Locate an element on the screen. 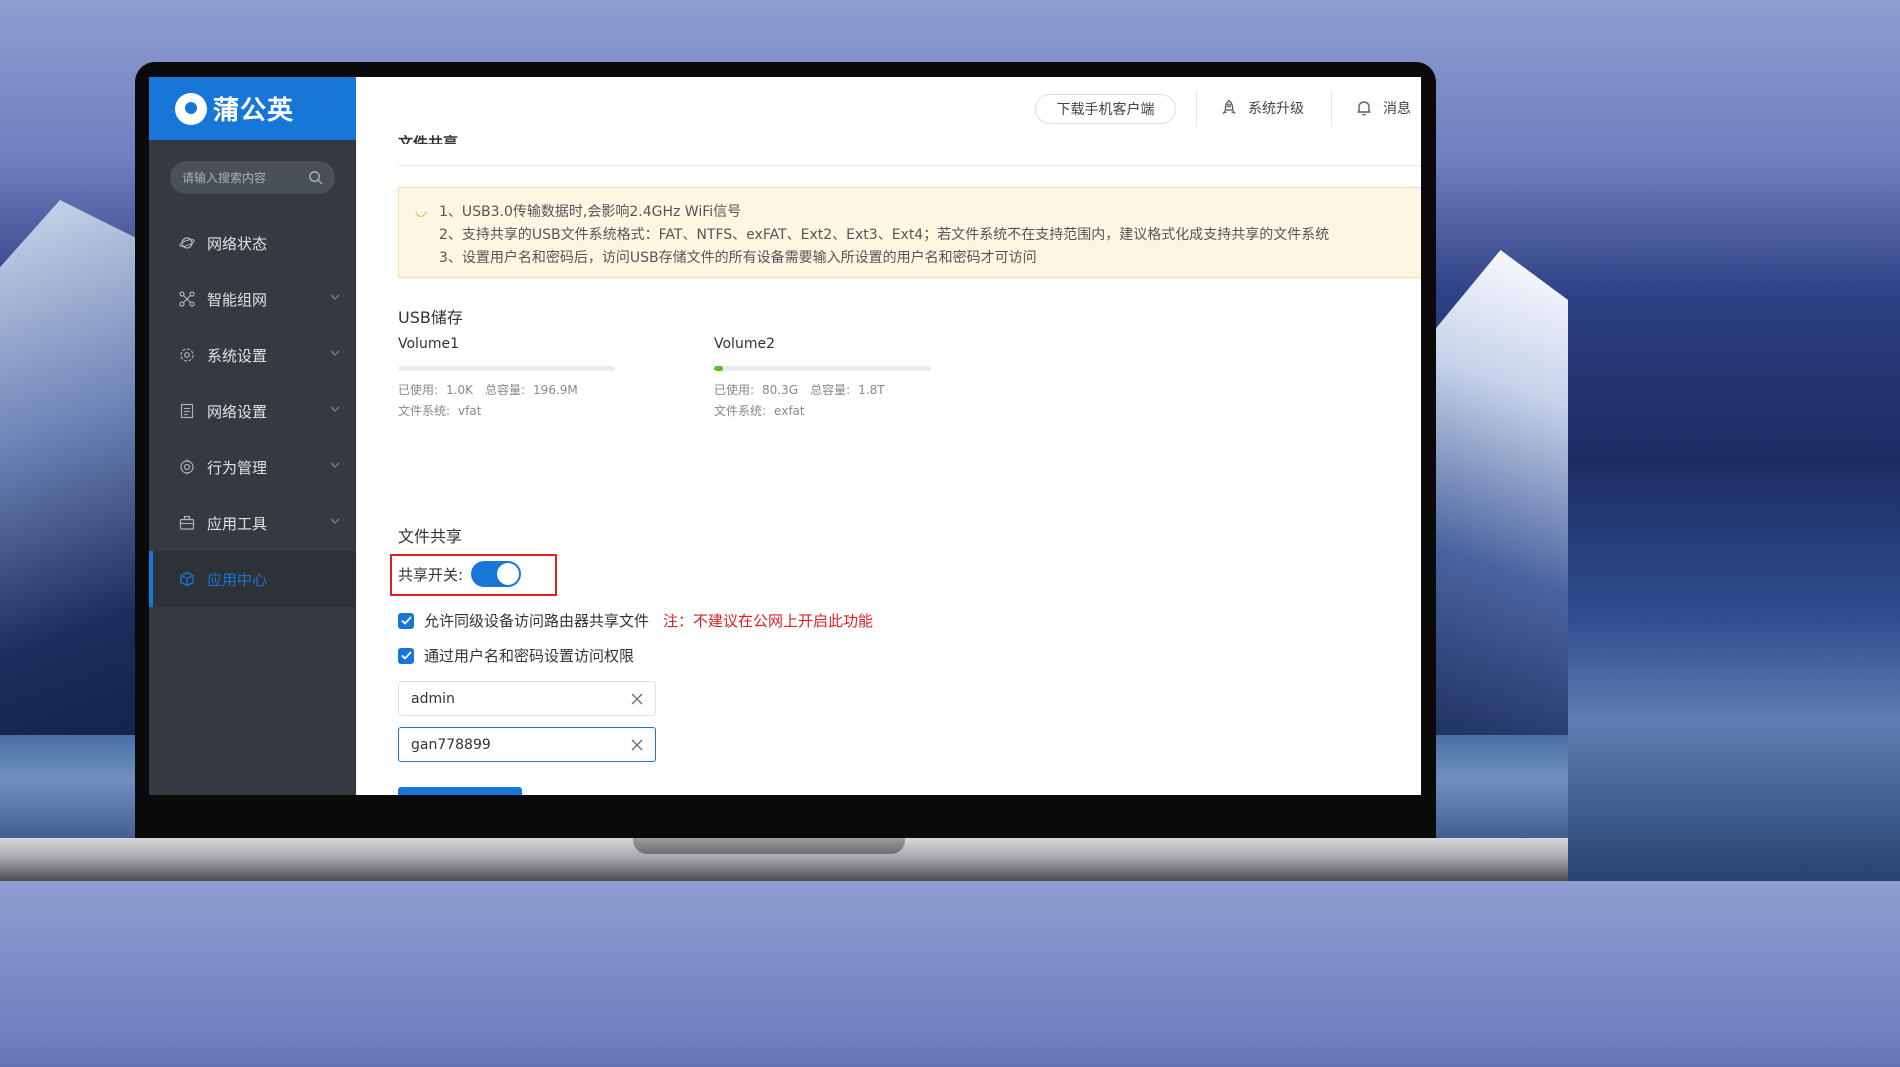 The width and height of the screenshot is (1900, 1067). brand-logo: 蒲公英 is located at coordinates (252, 108).